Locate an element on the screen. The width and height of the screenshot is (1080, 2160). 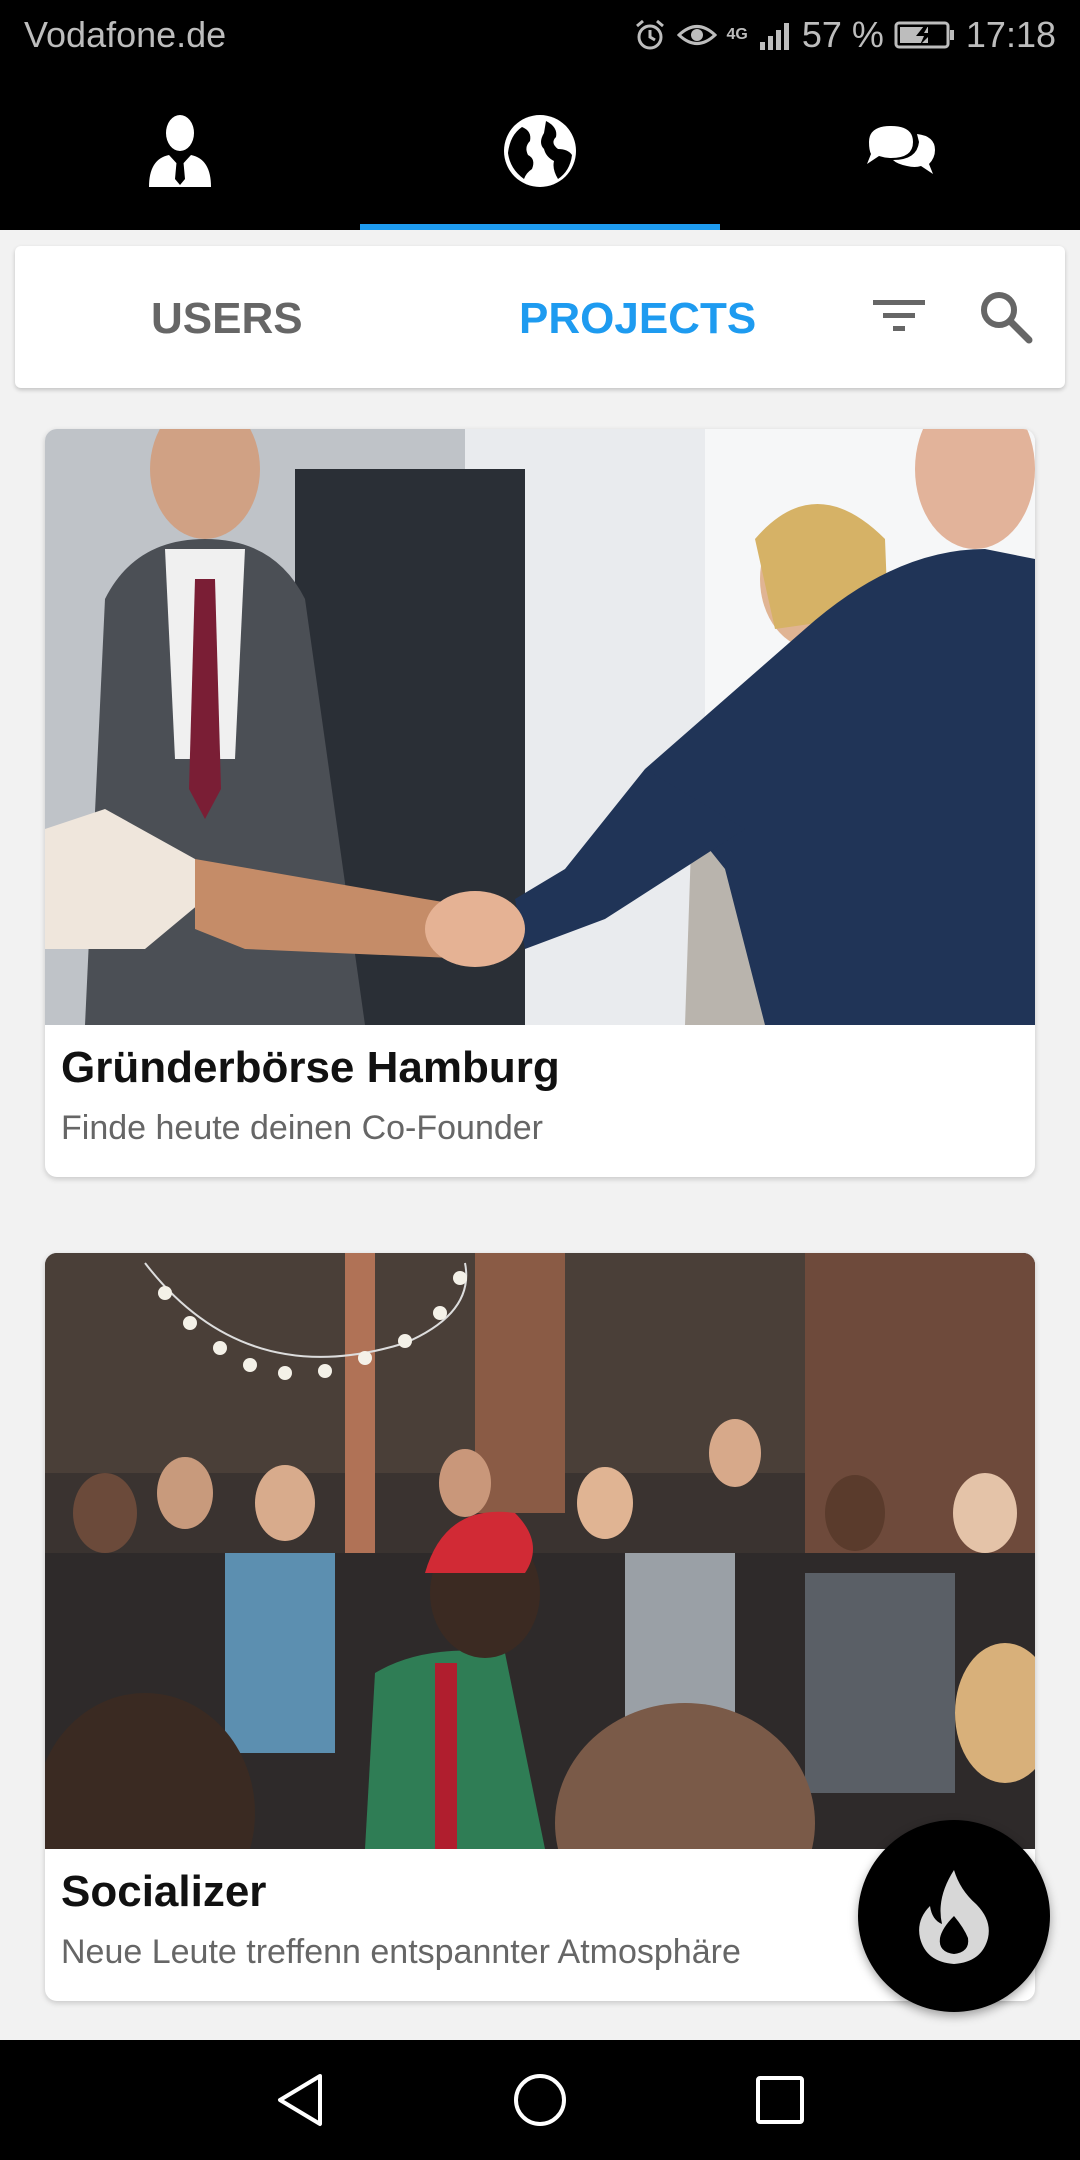
chat-bubbles-icon is located at coordinates (901, 150).